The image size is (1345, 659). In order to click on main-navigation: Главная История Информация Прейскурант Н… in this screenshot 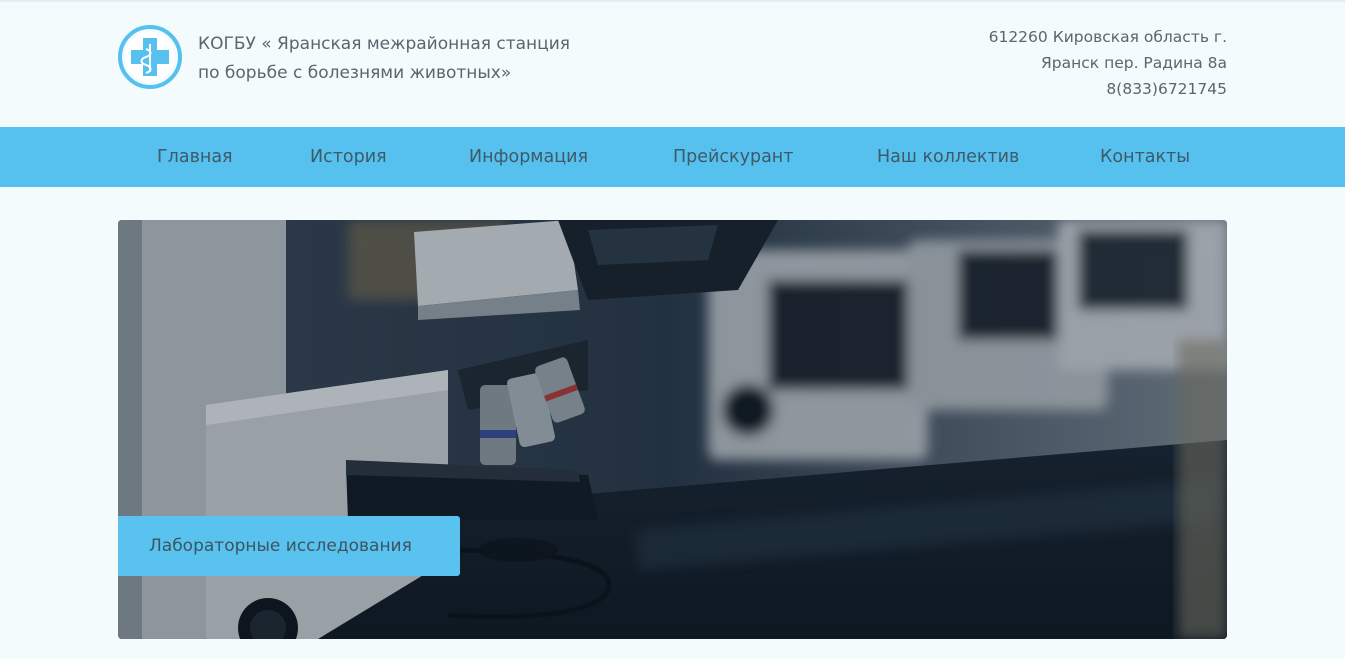, I will do `click(672, 157)`.